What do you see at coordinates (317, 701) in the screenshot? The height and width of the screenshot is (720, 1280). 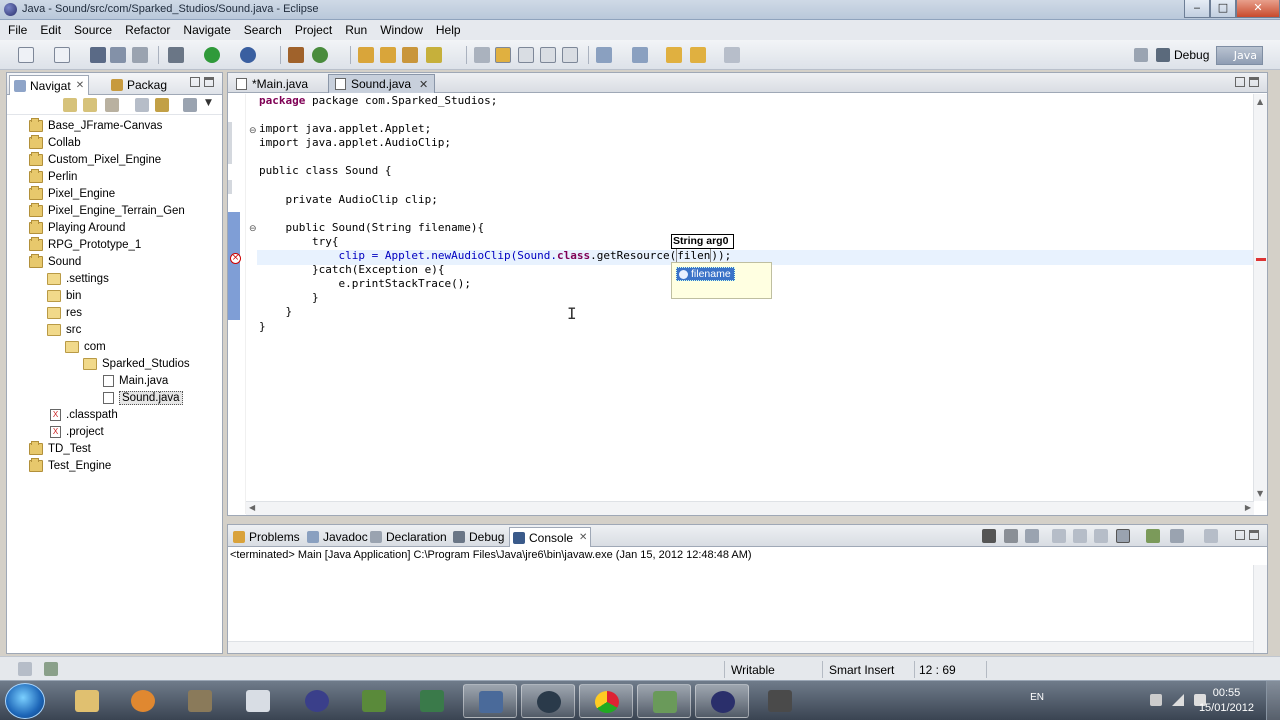 I see `taskbar-eclipse` at bounding box center [317, 701].